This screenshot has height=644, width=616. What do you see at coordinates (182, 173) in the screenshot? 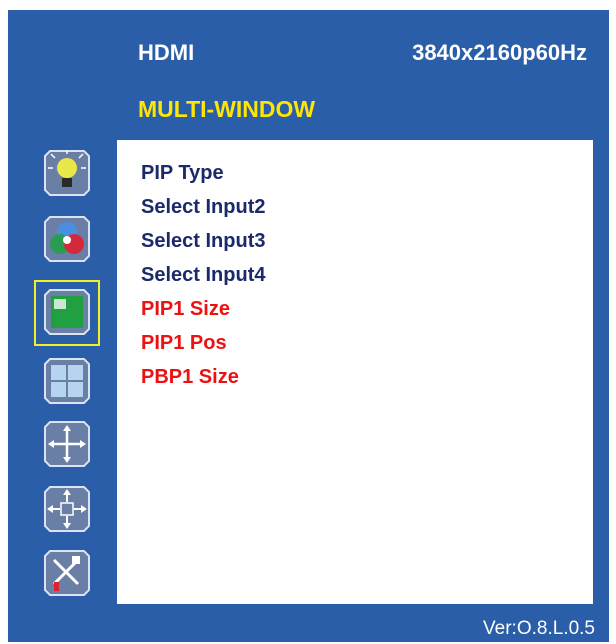
I see `menu-item-pip-type: PIP Type` at bounding box center [182, 173].